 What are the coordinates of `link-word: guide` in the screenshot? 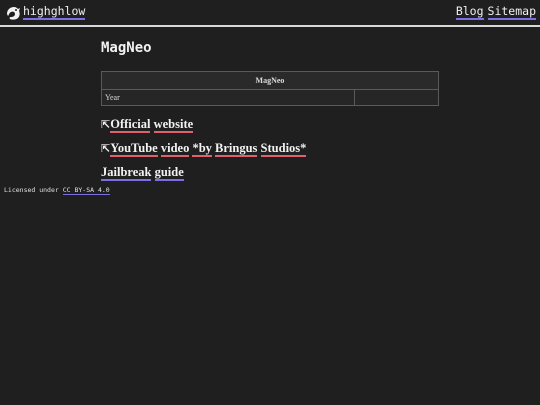 It's located at (169, 173).